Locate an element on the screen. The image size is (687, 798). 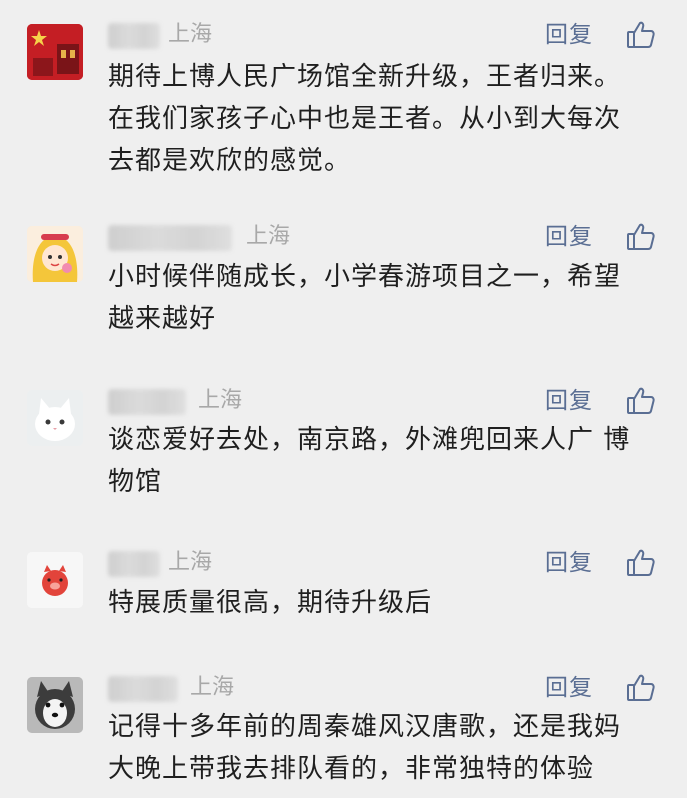
red-piggy-avatar-icon is located at coordinates (55, 580).